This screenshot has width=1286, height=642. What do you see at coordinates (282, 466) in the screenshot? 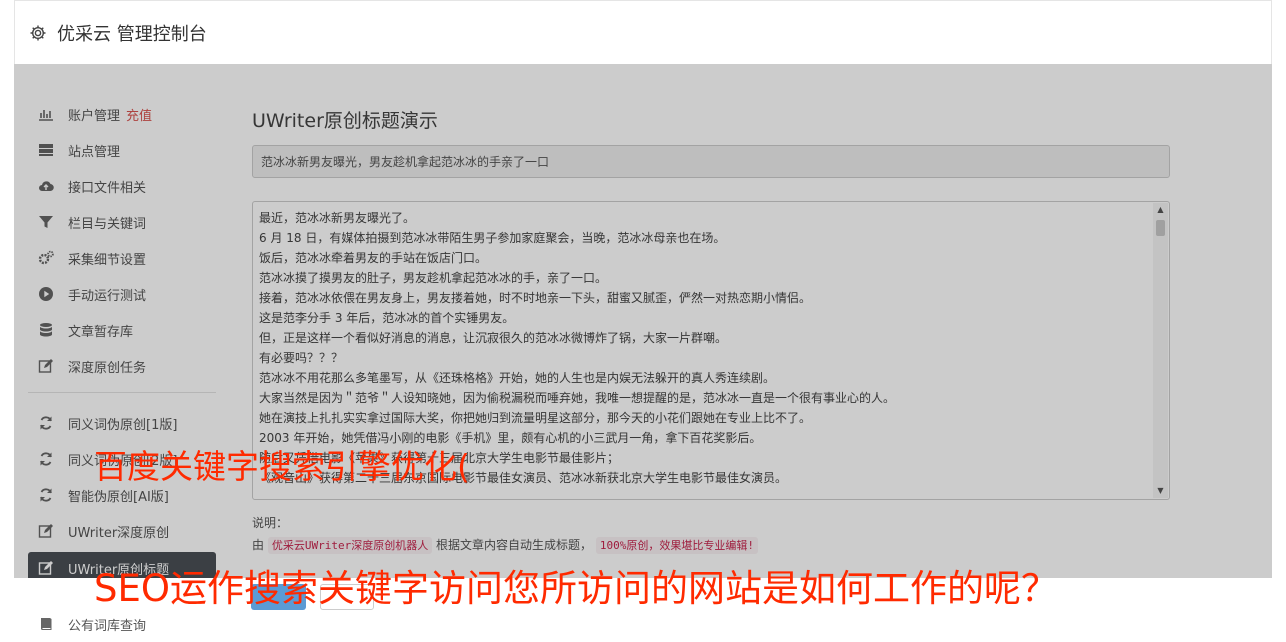
I see `watermark-line-1: 百度关键字搜索引擎优化(` at bounding box center [282, 466].